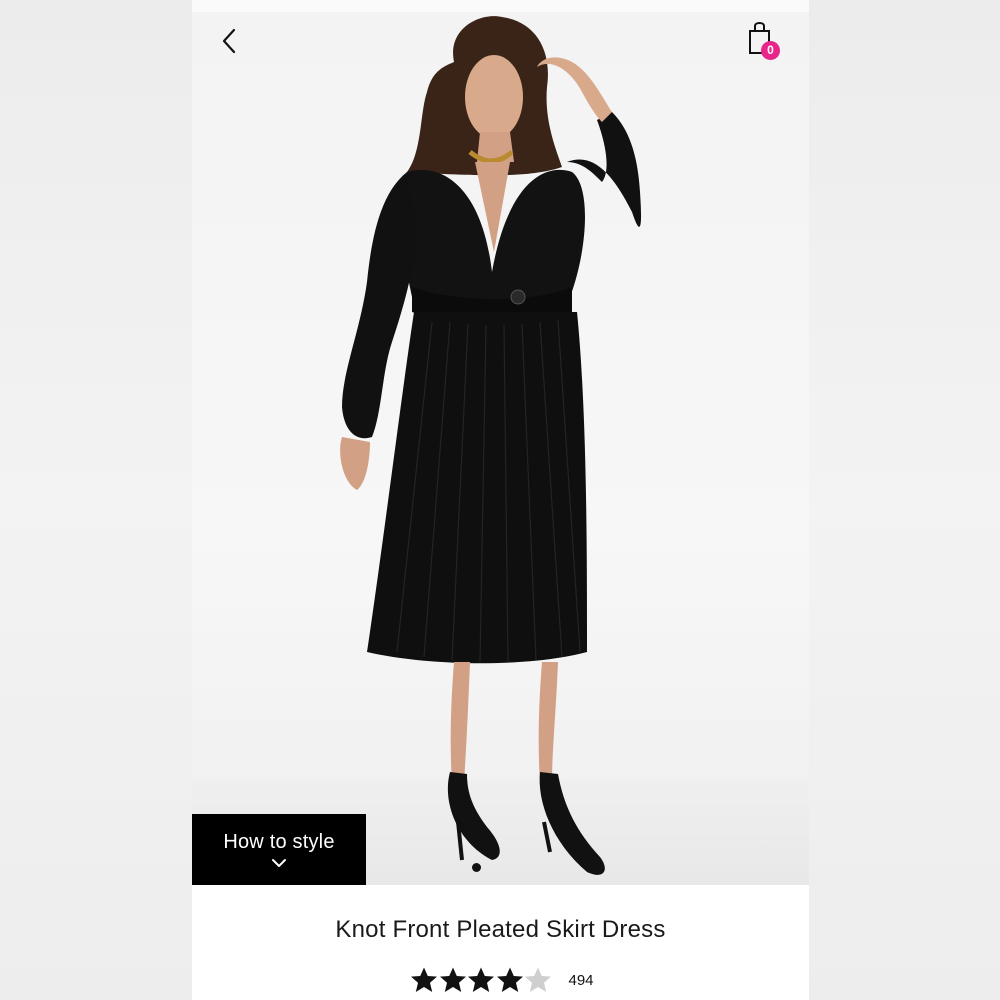  Describe the element at coordinates (538, 979) in the screenshot. I see `star-empty-icon` at that location.